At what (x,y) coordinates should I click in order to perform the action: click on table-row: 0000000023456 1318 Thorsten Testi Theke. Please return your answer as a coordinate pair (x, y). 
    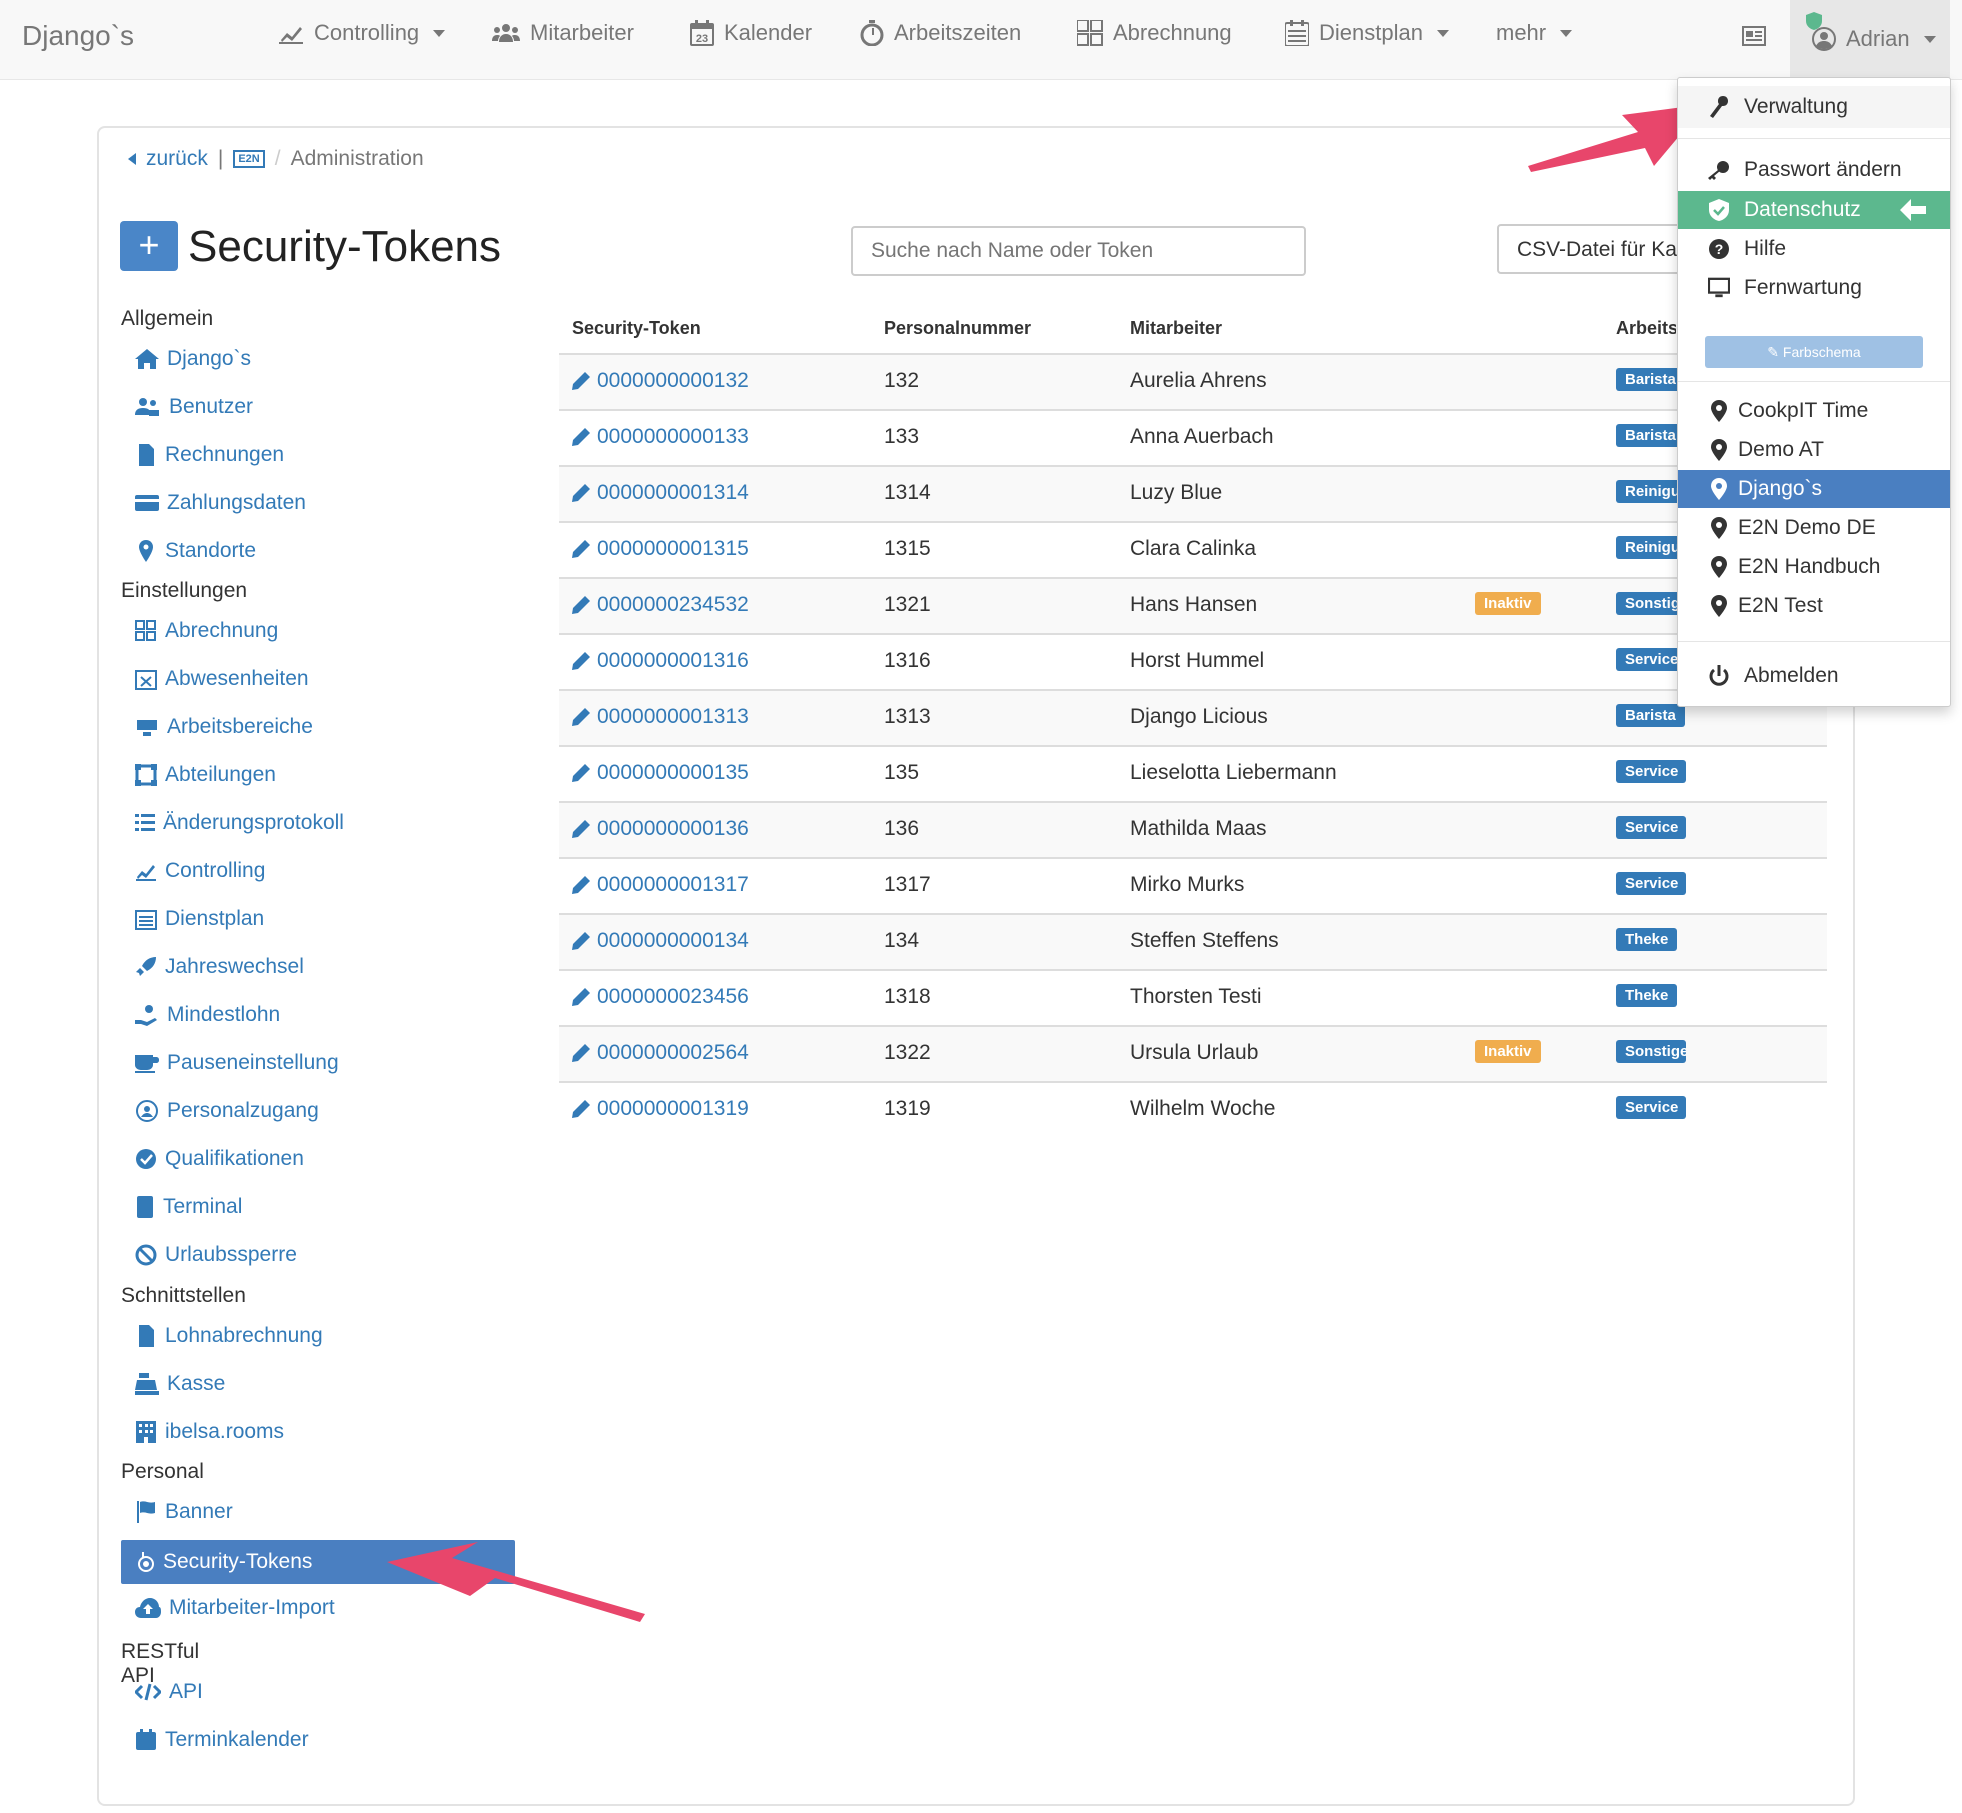
    Looking at the image, I should click on (1193, 998).